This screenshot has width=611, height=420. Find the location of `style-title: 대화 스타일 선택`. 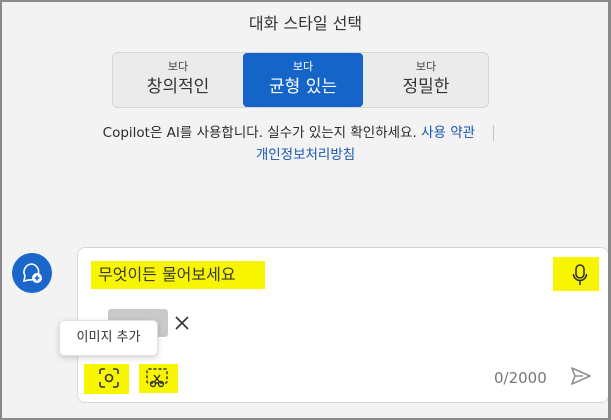

style-title: 대화 스타일 선택 is located at coordinates (305, 23).